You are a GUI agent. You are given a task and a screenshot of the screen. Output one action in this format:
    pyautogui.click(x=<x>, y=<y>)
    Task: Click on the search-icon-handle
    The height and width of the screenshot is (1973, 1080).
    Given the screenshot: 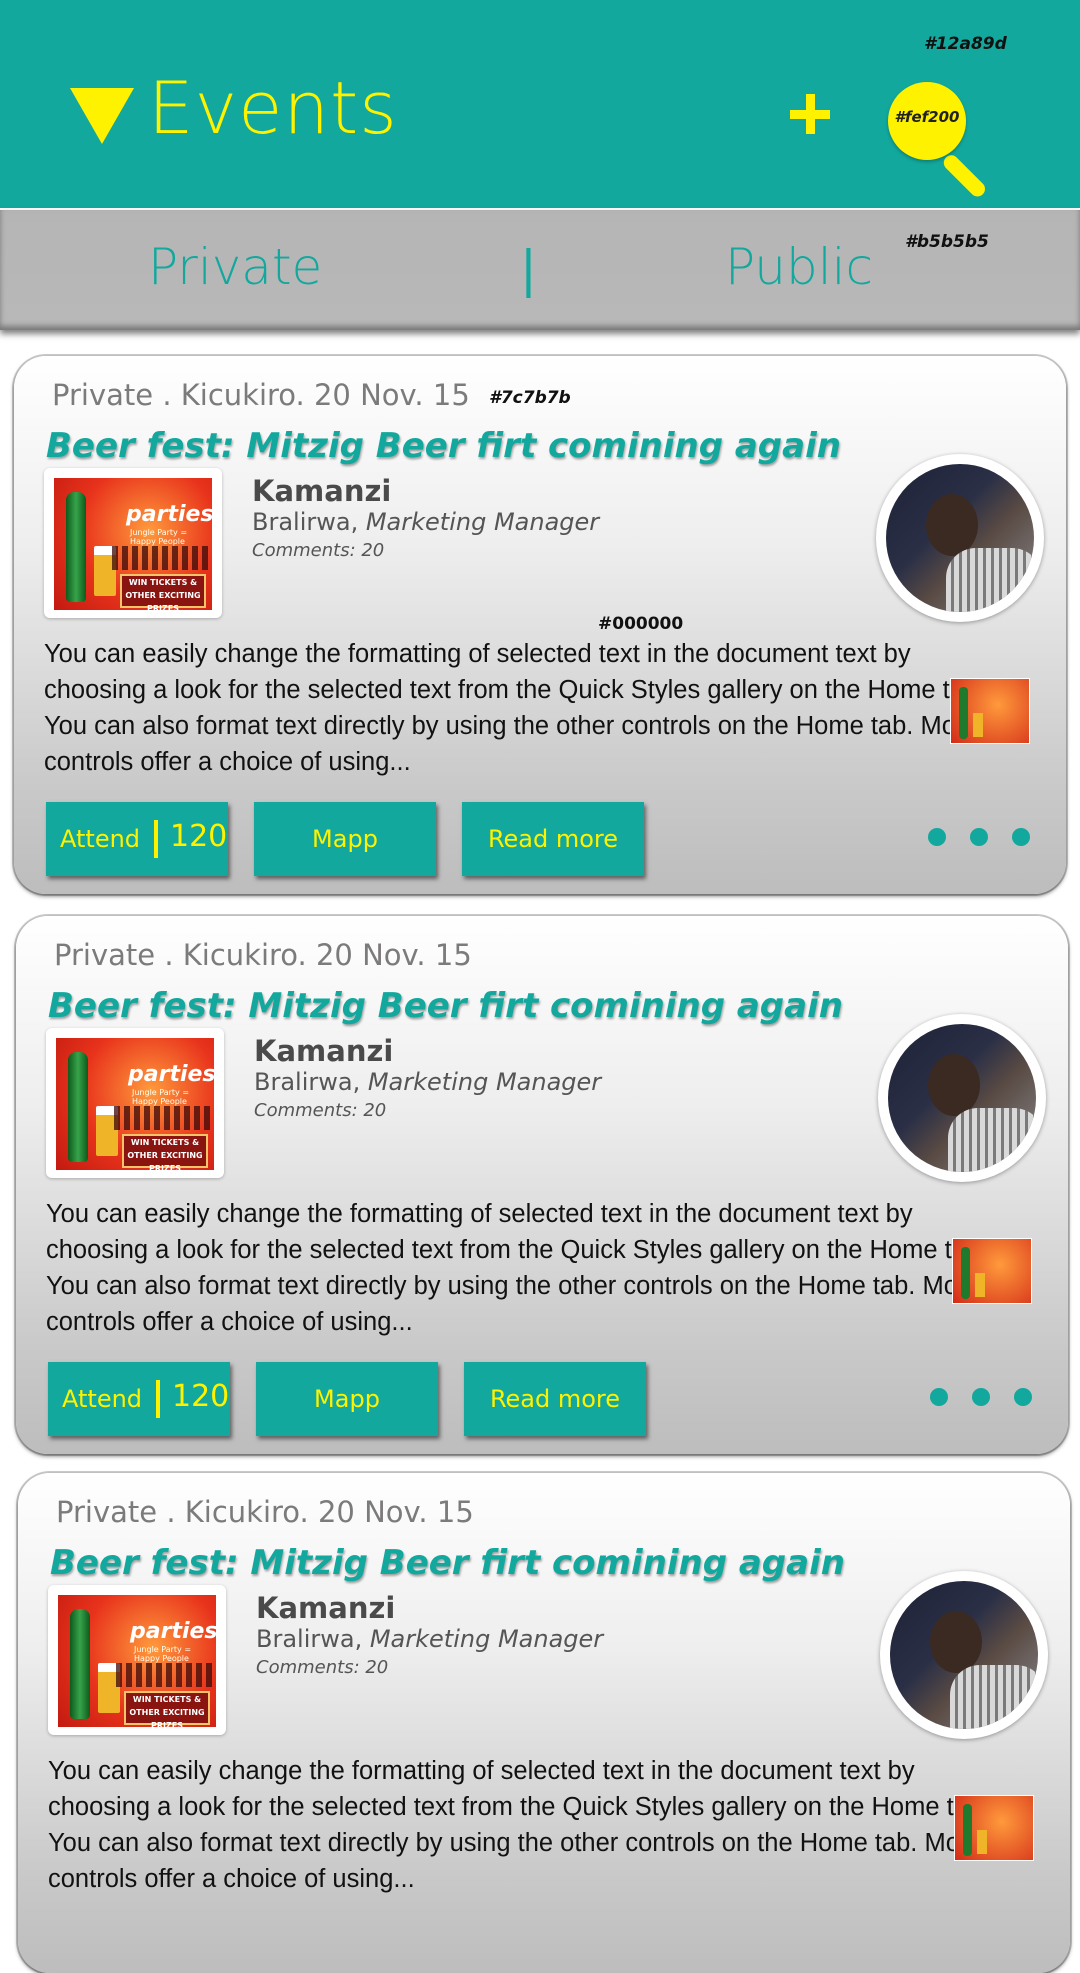 What is the action you would take?
    pyautogui.click(x=964, y=176)
    